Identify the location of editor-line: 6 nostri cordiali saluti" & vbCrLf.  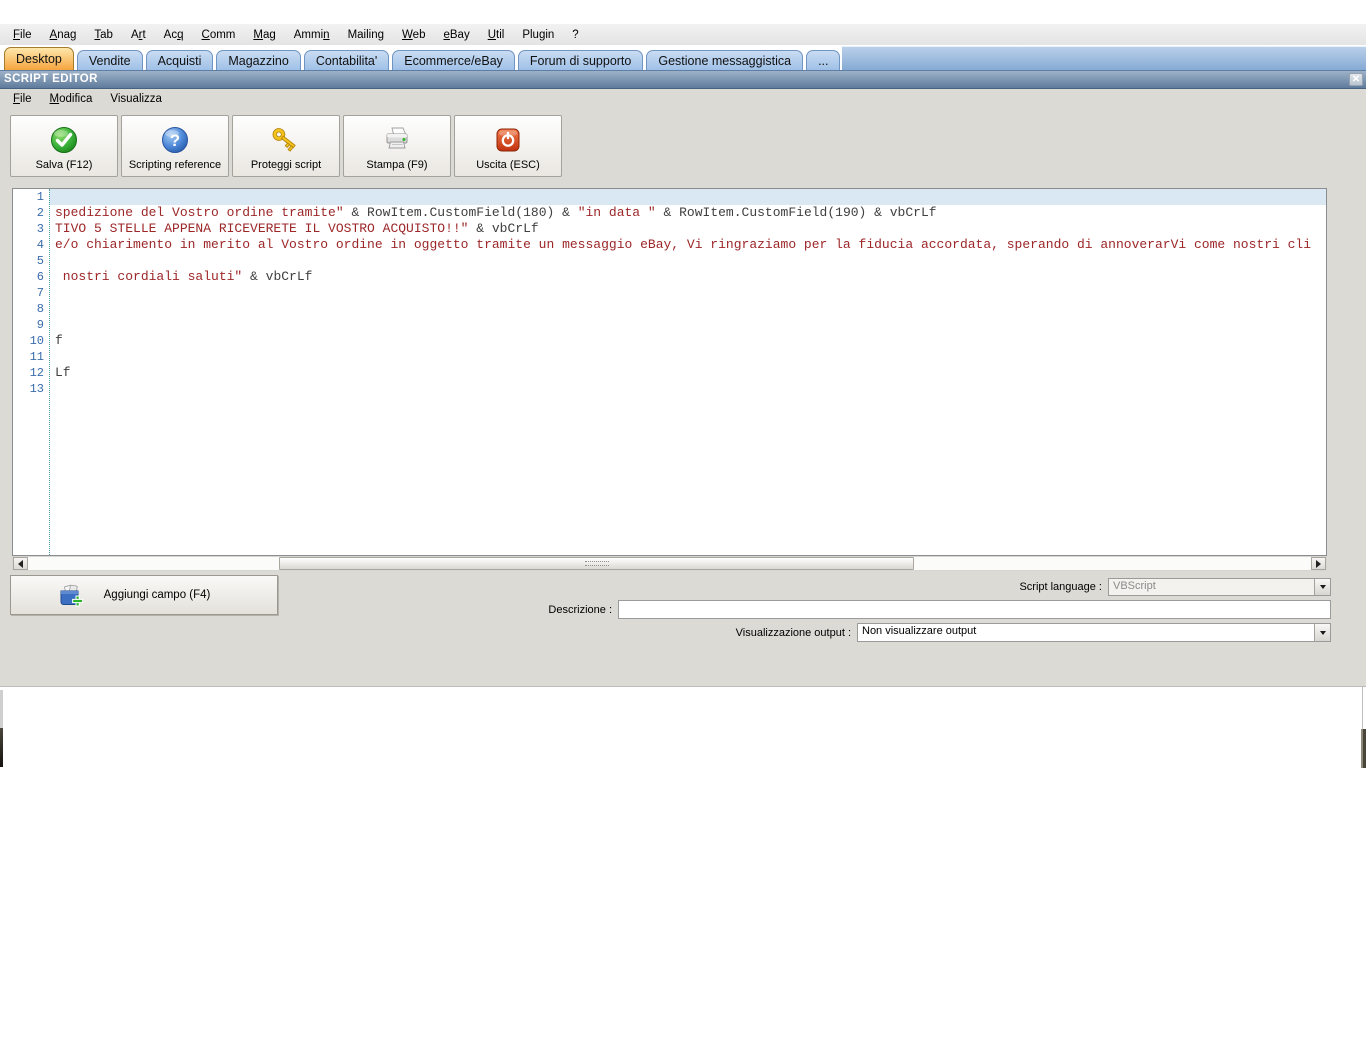
(669, 277).